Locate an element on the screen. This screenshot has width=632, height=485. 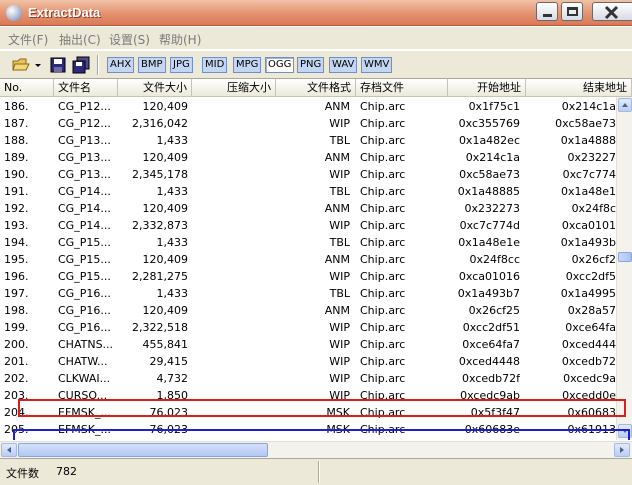
menu-file: 文件(F) is located at coordinates (28, 39).